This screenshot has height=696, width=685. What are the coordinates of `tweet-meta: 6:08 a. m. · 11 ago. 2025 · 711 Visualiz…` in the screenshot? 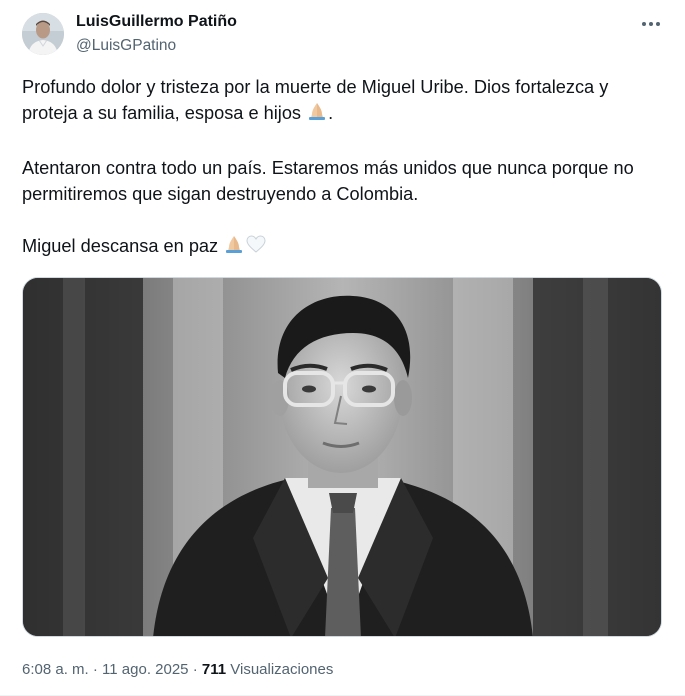 It's located at (177, 670).